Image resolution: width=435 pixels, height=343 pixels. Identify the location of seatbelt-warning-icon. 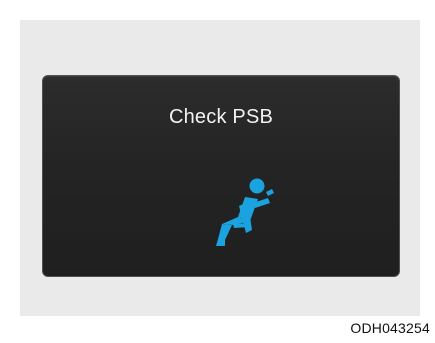
(245, 212).